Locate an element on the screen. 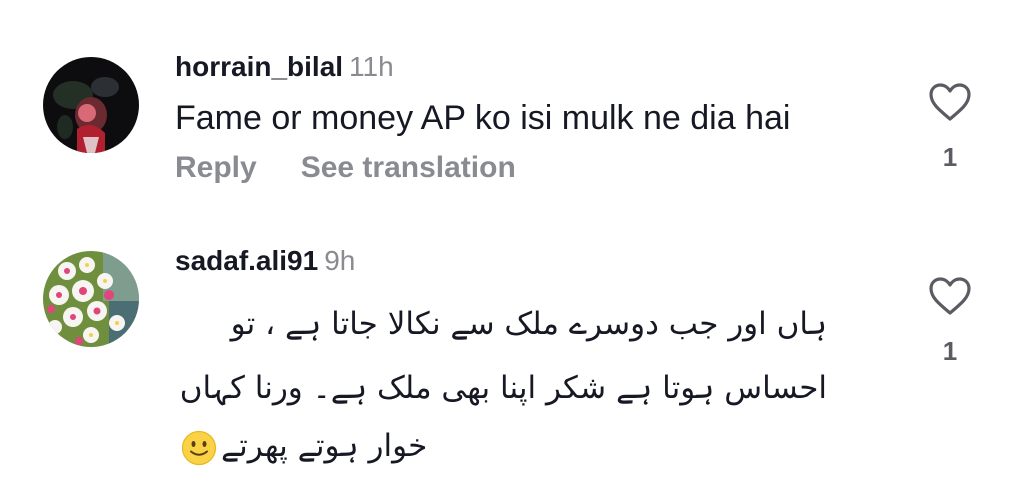 Image resolution: width=1024 pixels, height=484 pixels. timestamp: 9h is located at coordinates (340, 260).